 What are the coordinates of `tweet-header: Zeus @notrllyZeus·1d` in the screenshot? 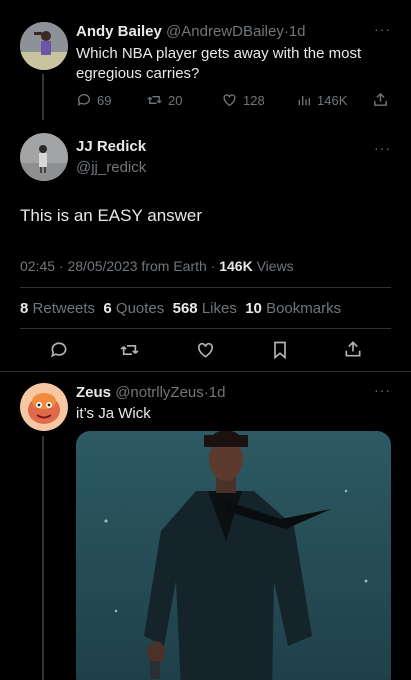 It's located at (150, 392).